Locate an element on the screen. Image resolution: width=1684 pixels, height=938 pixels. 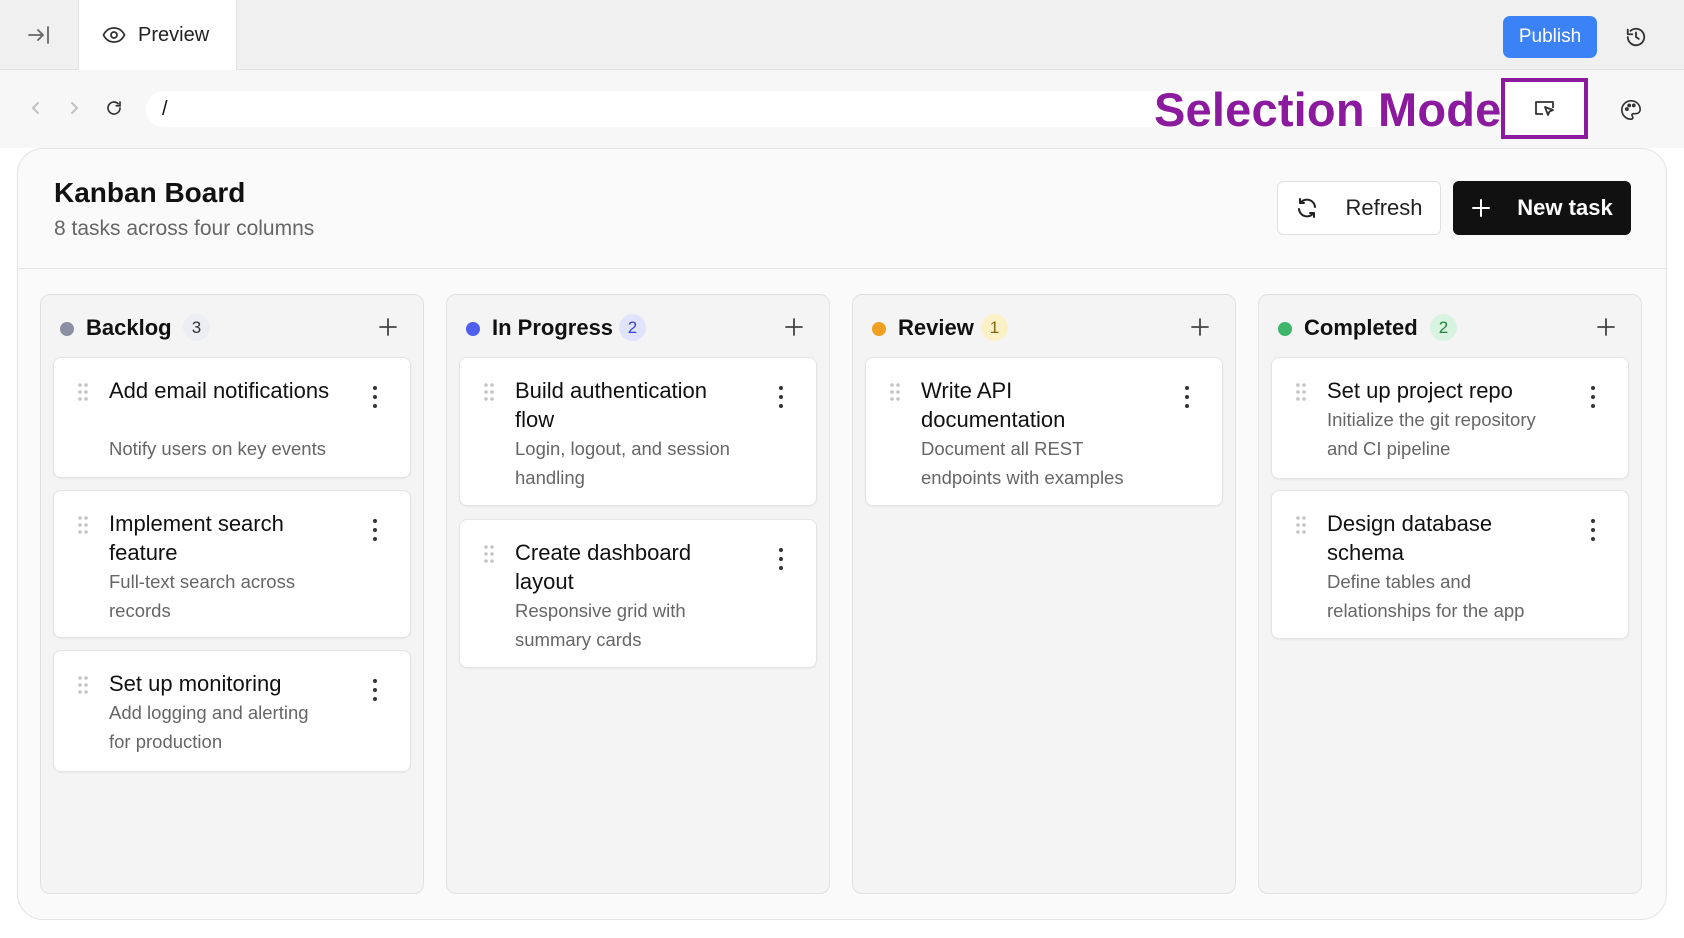
card-title: Design database schema is located at coordinates (1410, 538).